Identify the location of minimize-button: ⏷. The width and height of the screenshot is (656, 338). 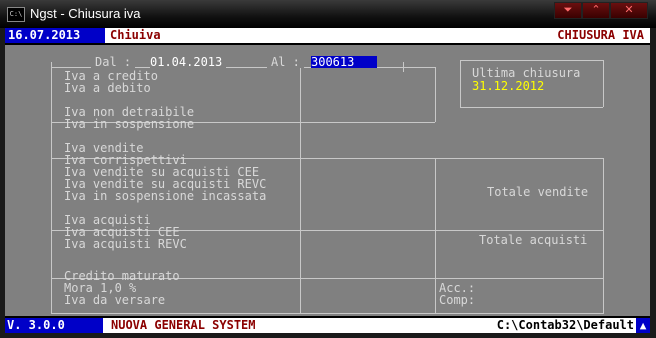
(568, 10).